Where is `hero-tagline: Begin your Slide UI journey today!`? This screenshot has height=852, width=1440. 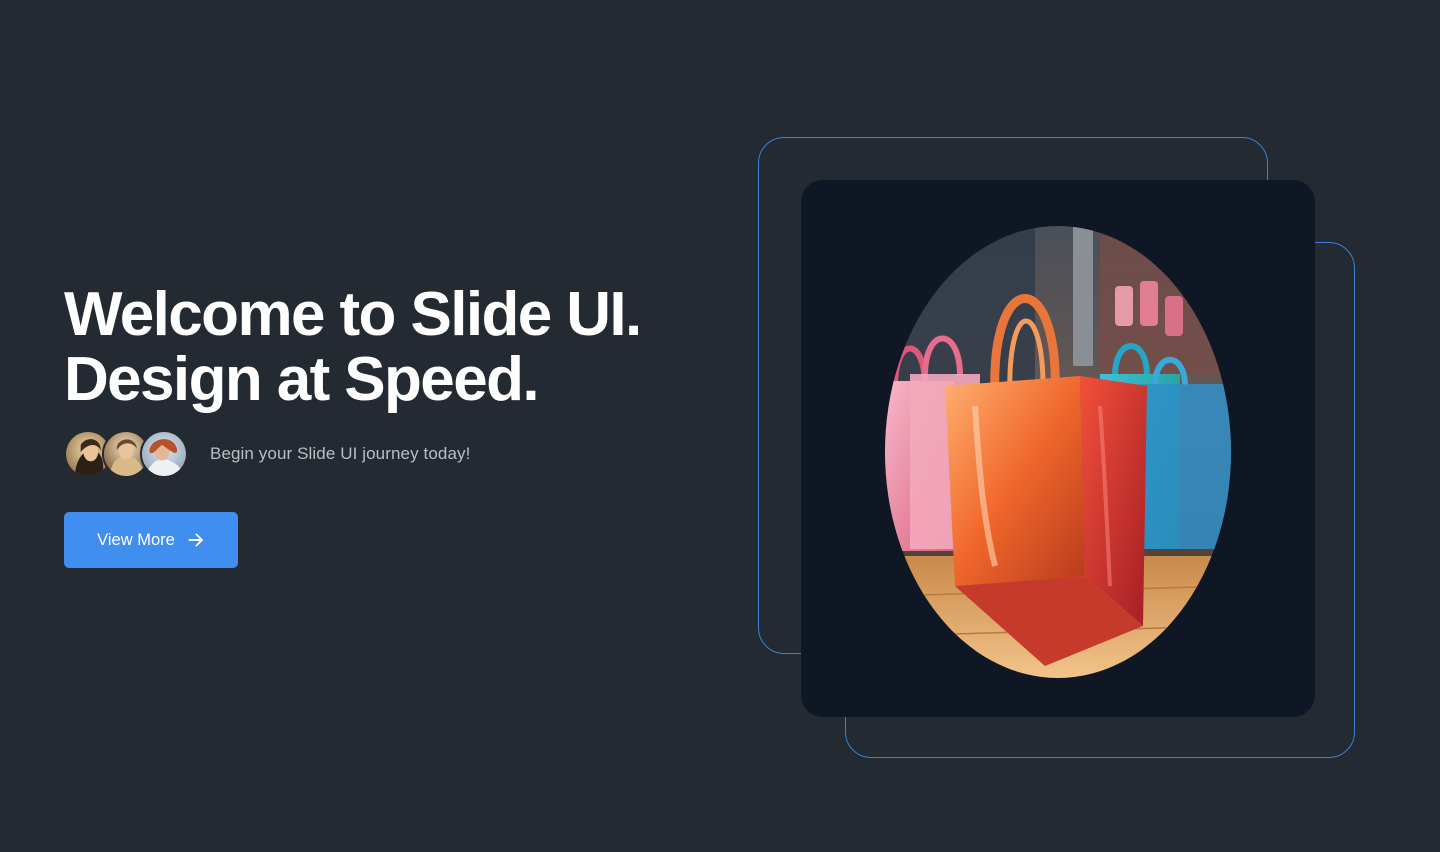
hero-tagline: Begin your Slide UI journey today! is located at coordinates (340, 453).